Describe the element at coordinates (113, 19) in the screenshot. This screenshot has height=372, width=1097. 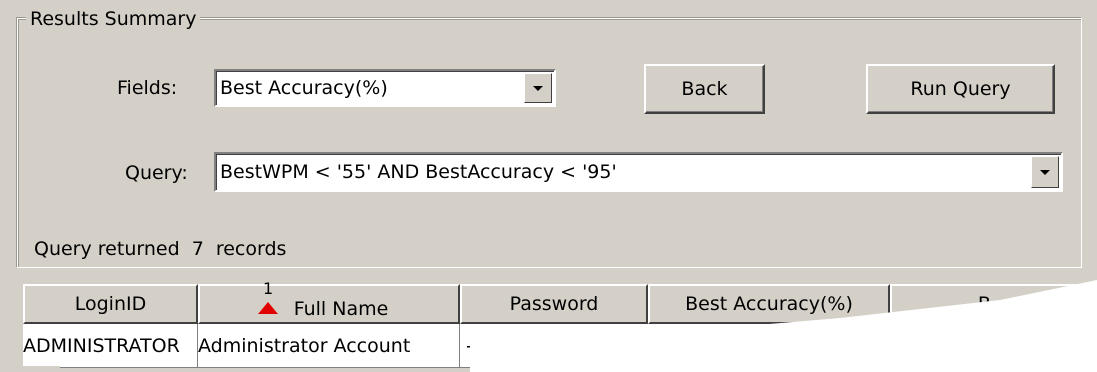
I see `results-summary-title: Results Summary` at that location.